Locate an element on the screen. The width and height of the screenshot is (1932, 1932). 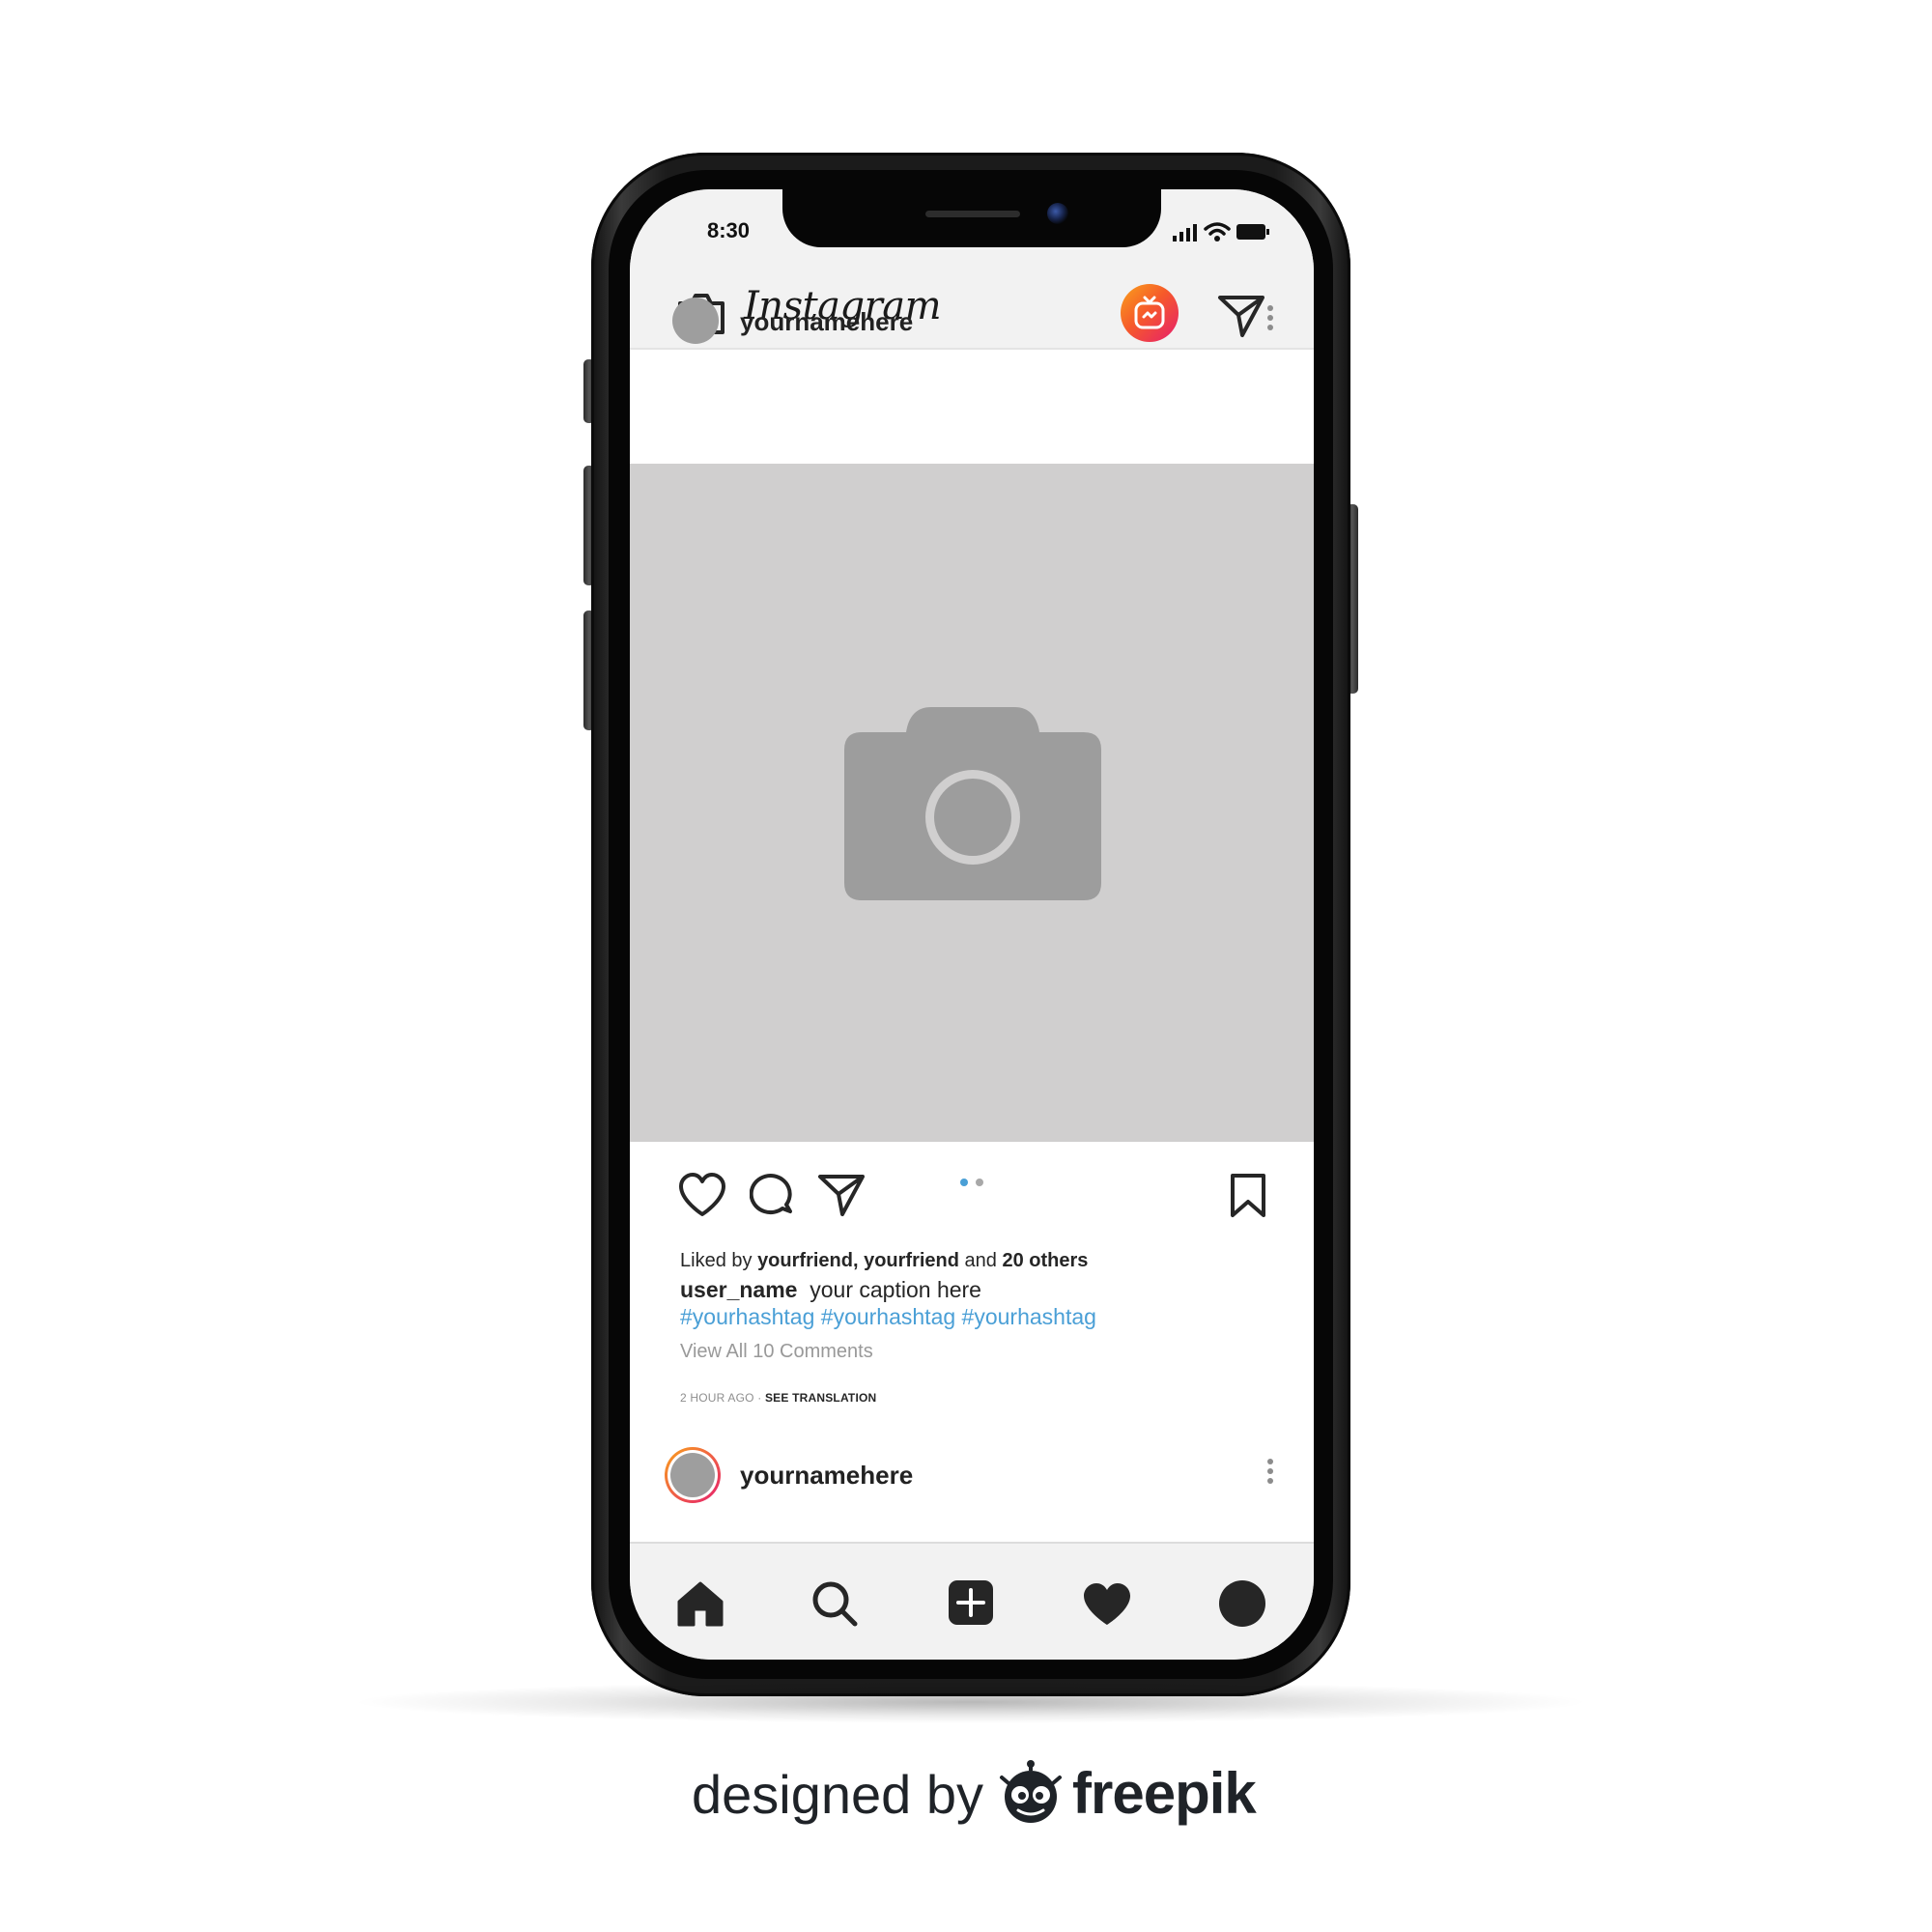
home-icon is located at coordinates (700, 1603).